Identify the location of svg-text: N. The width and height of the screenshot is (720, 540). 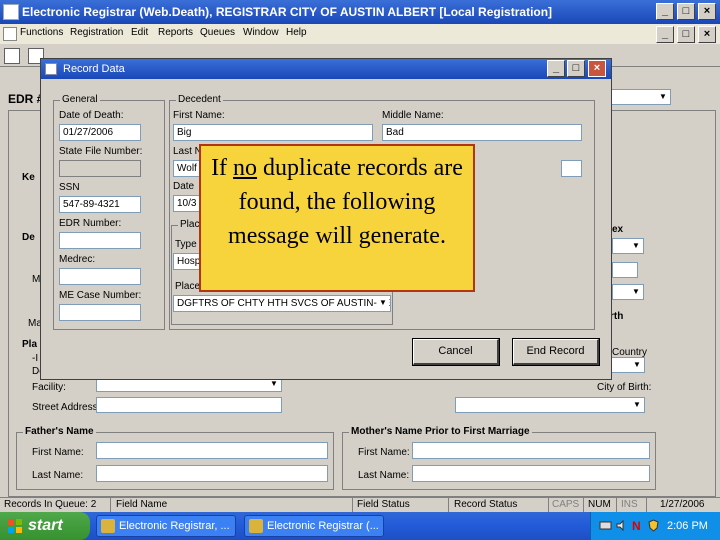
(636, 525).